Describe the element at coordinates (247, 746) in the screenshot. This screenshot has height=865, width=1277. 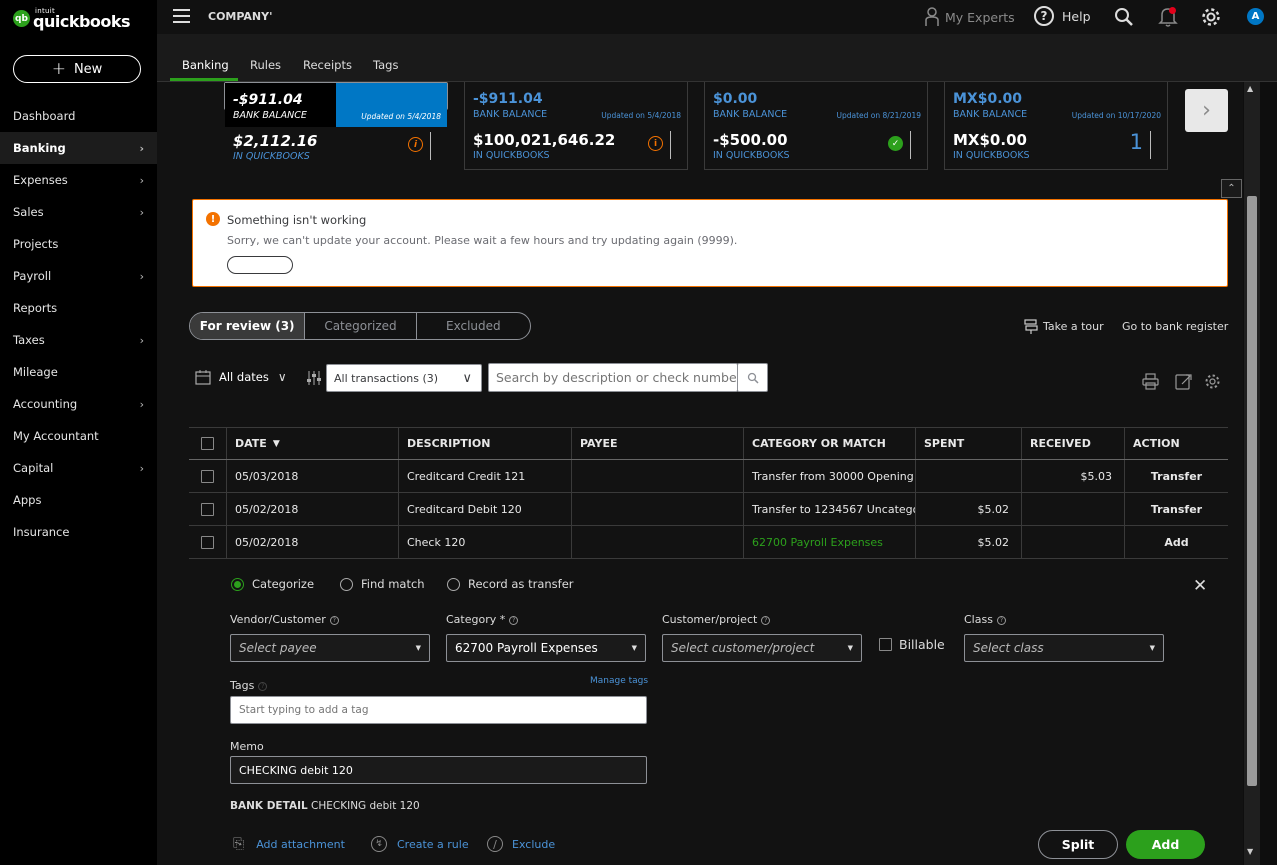
I see `memo-label: Memo` at that location.